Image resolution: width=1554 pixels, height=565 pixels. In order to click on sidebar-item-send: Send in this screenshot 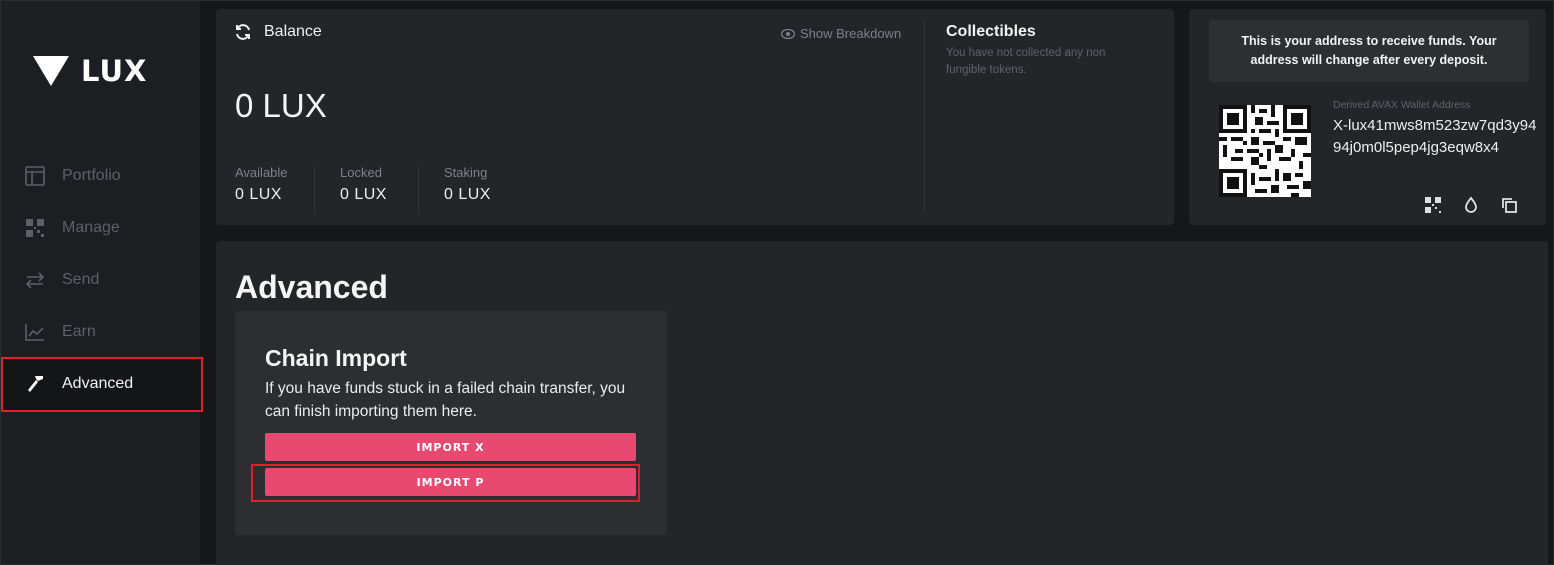, I will do `click(100, 280)`.